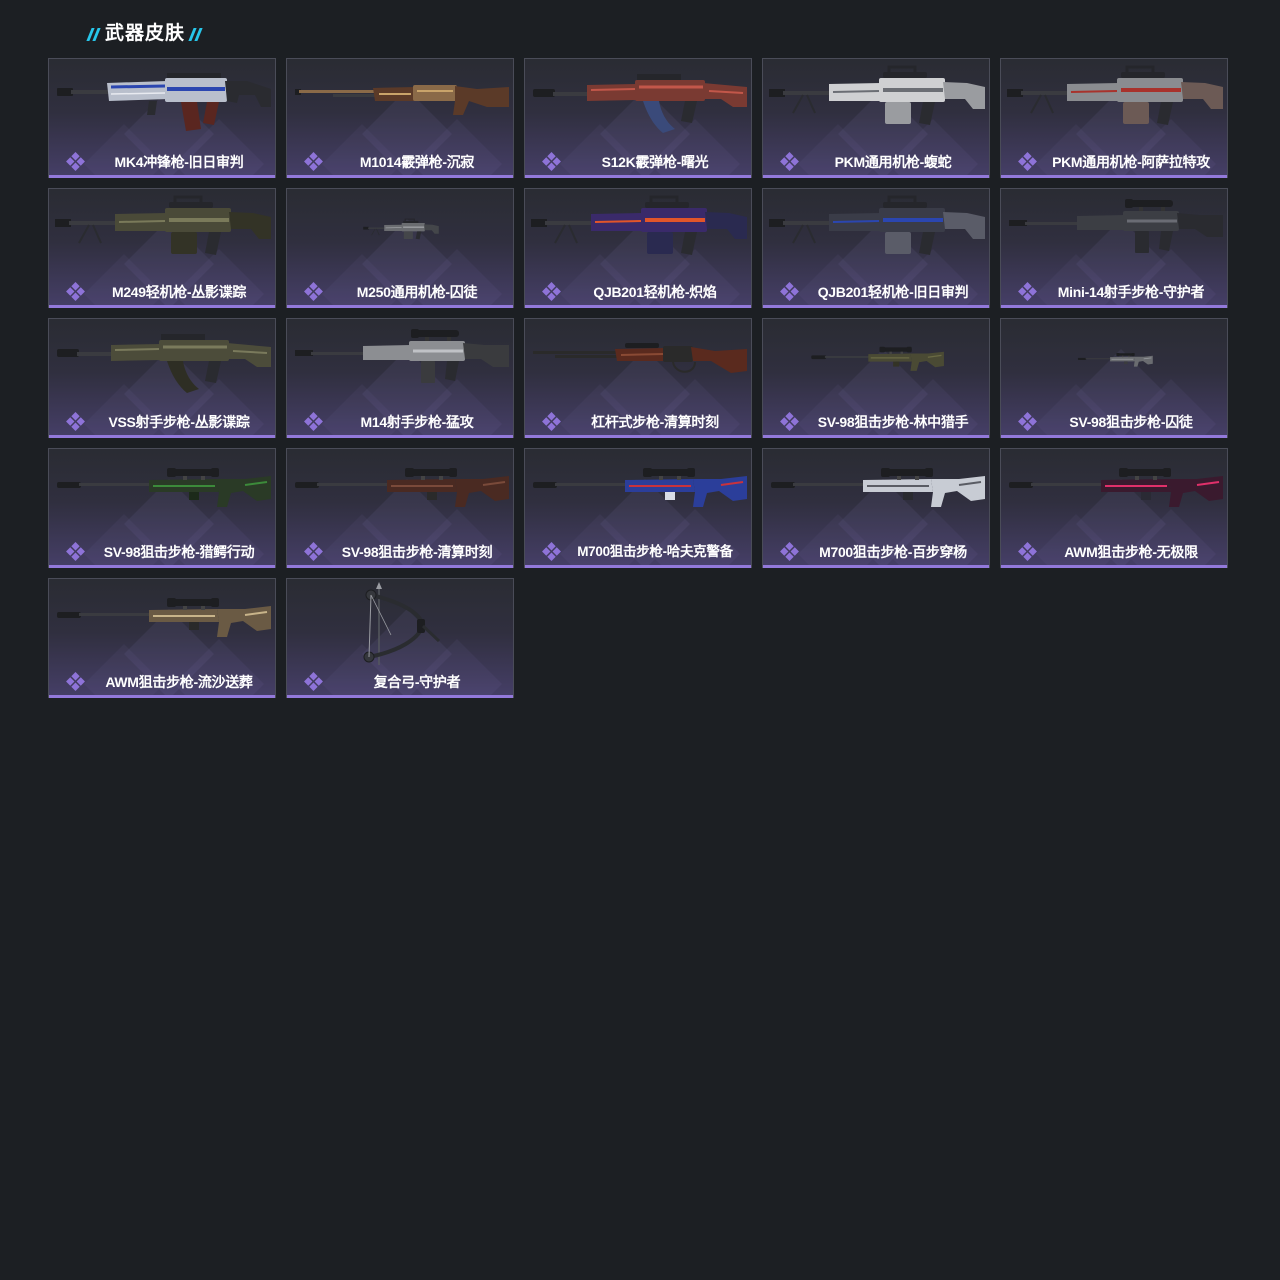 This screenshot has width=1280, height=1280. What do you see at coordinates (638, 118) in the screenshot?
I see `skin-card: S12K霰弹枪-曙光` at bounding box center [638, 118].